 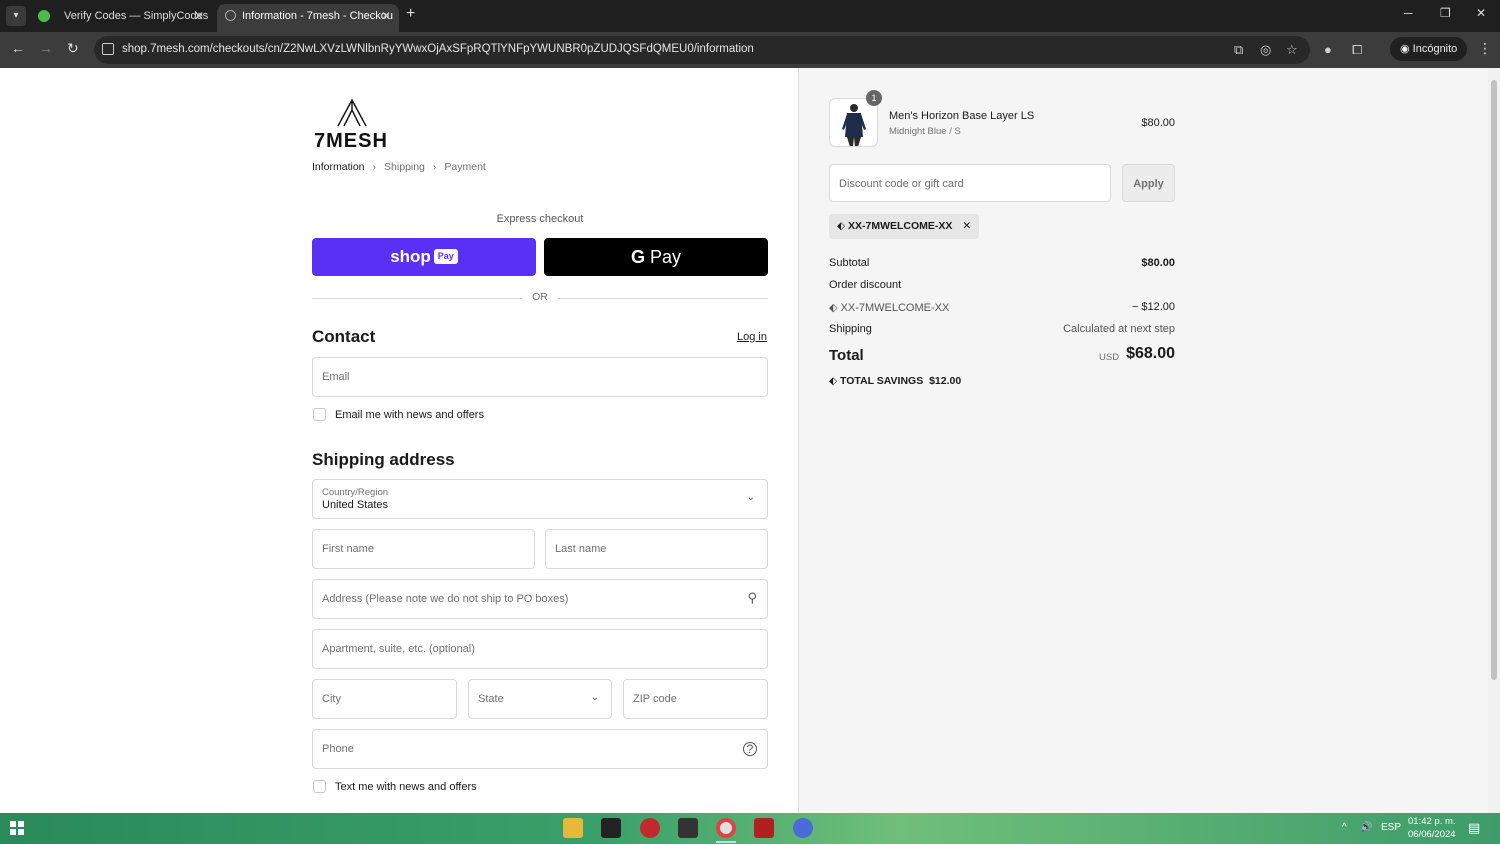 What do you see at coordinates (1445, 13) in the screenshot?
I see `restore-icon: ❐` at bounding box center [1445, 13].